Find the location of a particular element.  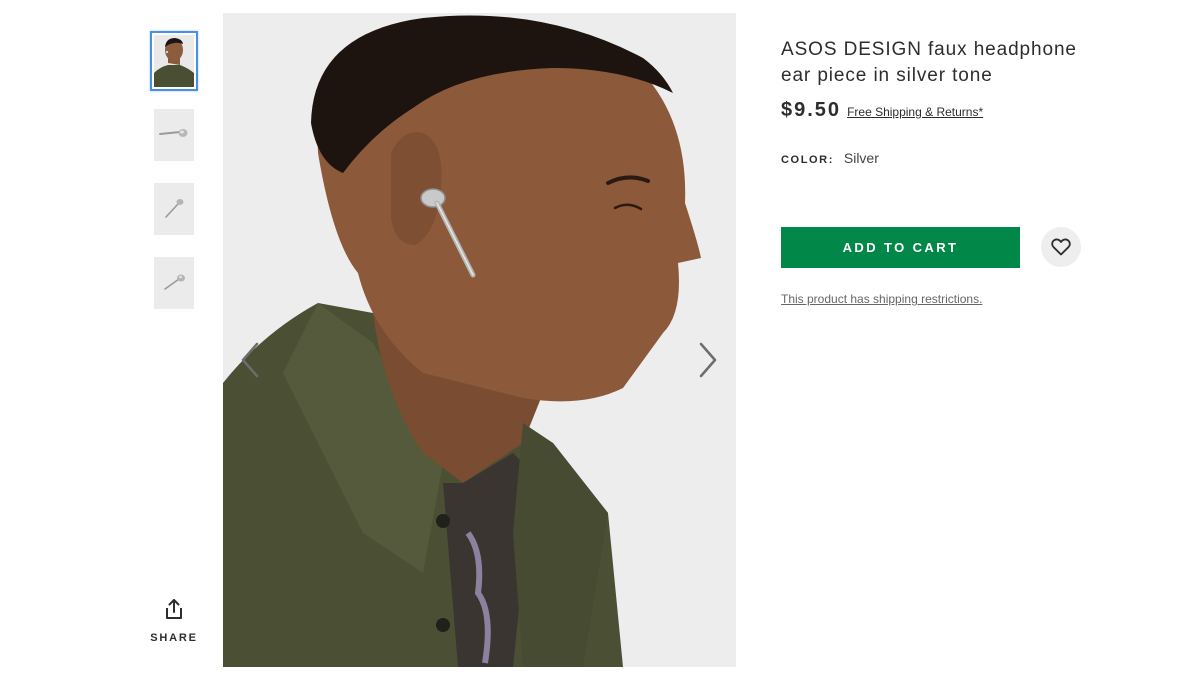

cart-row: ADD TO CART is located at coordinates (931, 248).